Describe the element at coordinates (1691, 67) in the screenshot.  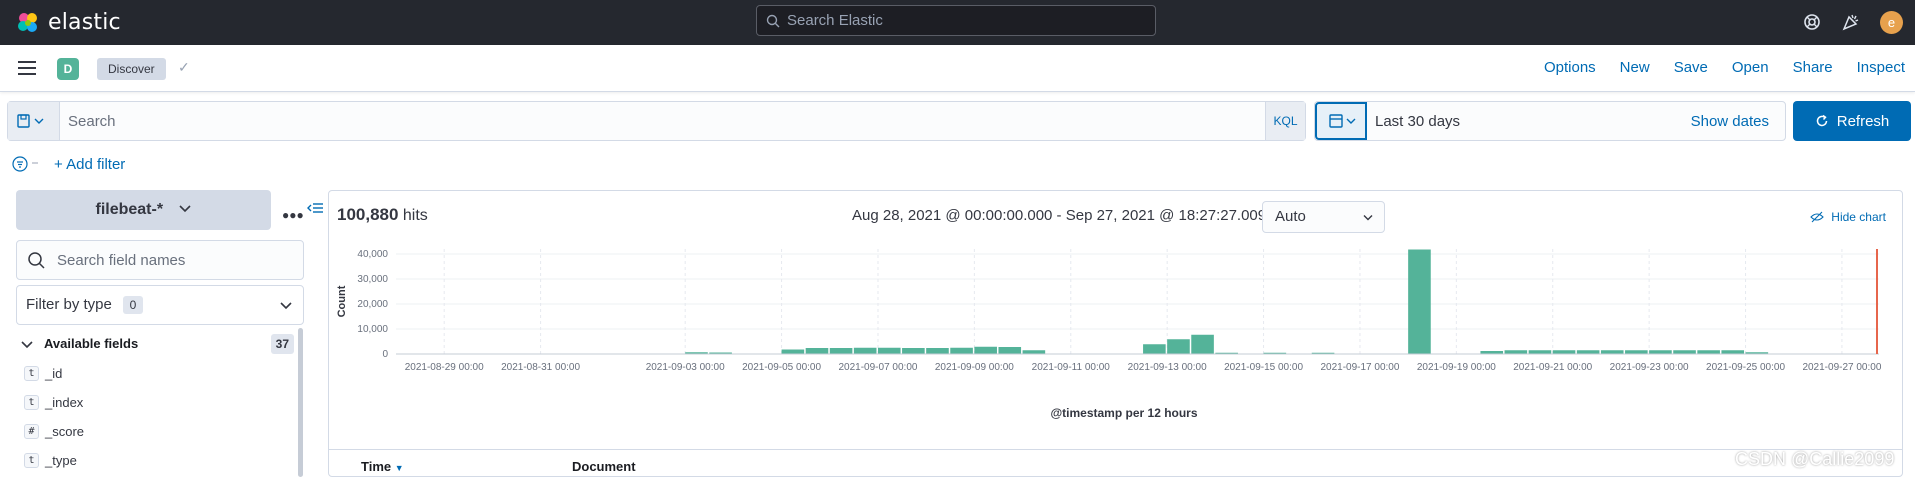
I see `save-link: Save` at that location.